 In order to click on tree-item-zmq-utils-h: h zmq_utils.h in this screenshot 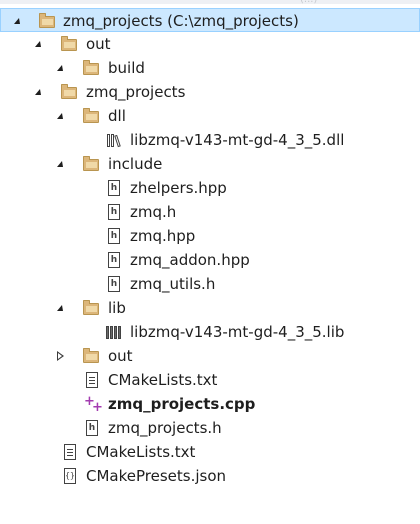, I will do `click(210, 284)`.